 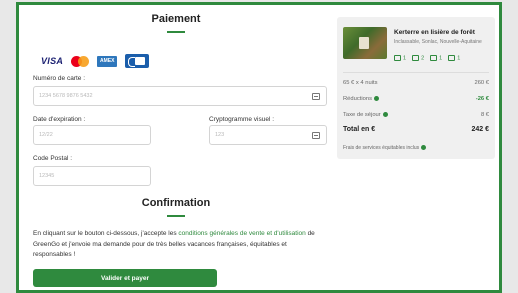 I want to click on cvv-field: 123, so click(x=268, y=135).